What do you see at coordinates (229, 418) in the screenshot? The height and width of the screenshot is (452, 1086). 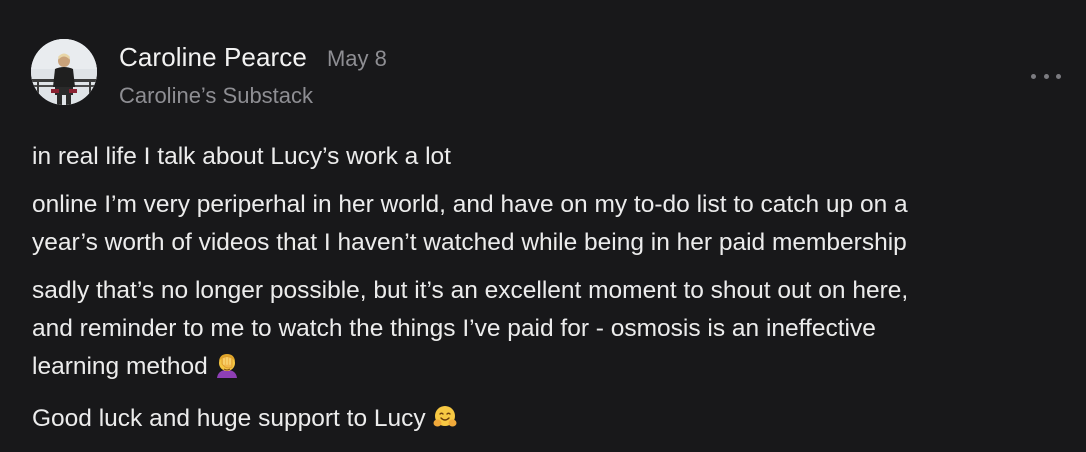 I see `paragraph-text: Good luck and huge support to Lucy` at bounding box center [229, 418].